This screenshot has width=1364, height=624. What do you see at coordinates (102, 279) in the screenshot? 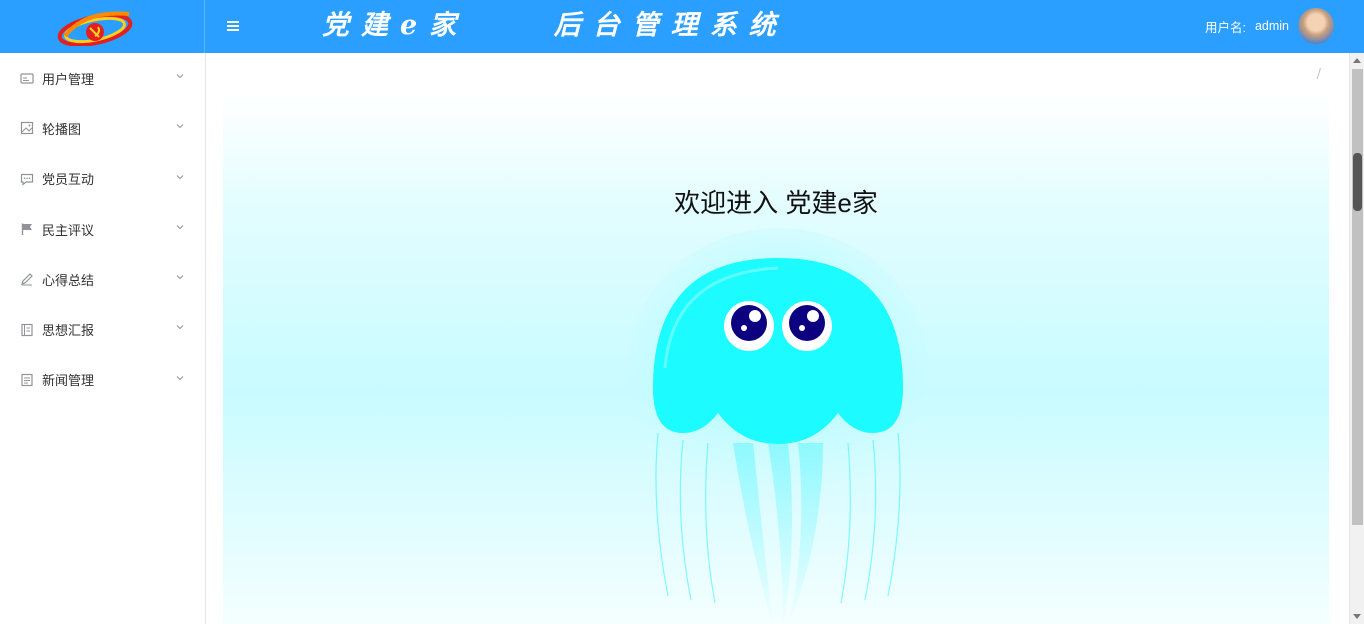
I see `sidebar-item-experience-summary: 心得总结` at bounding box center [102, 279].